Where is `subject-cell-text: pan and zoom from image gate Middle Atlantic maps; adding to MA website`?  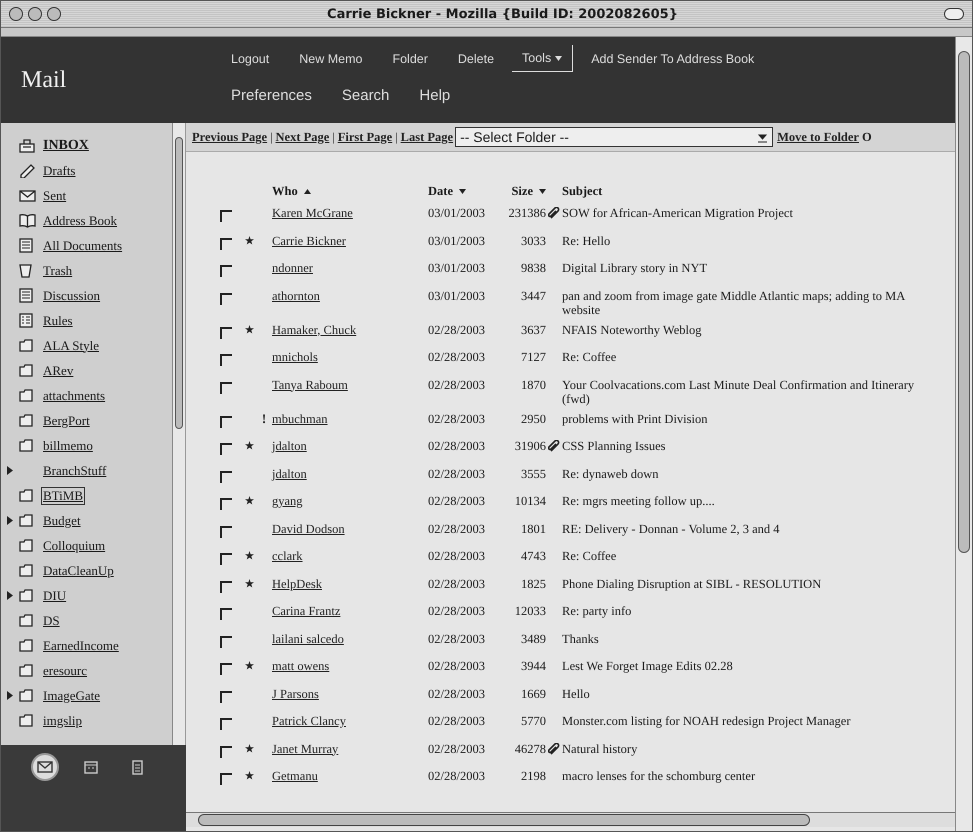
subject-cell-text: pan and zoom from image gate Middle Atlantic maps; adding to MA website is located at coordinates (734, 302).